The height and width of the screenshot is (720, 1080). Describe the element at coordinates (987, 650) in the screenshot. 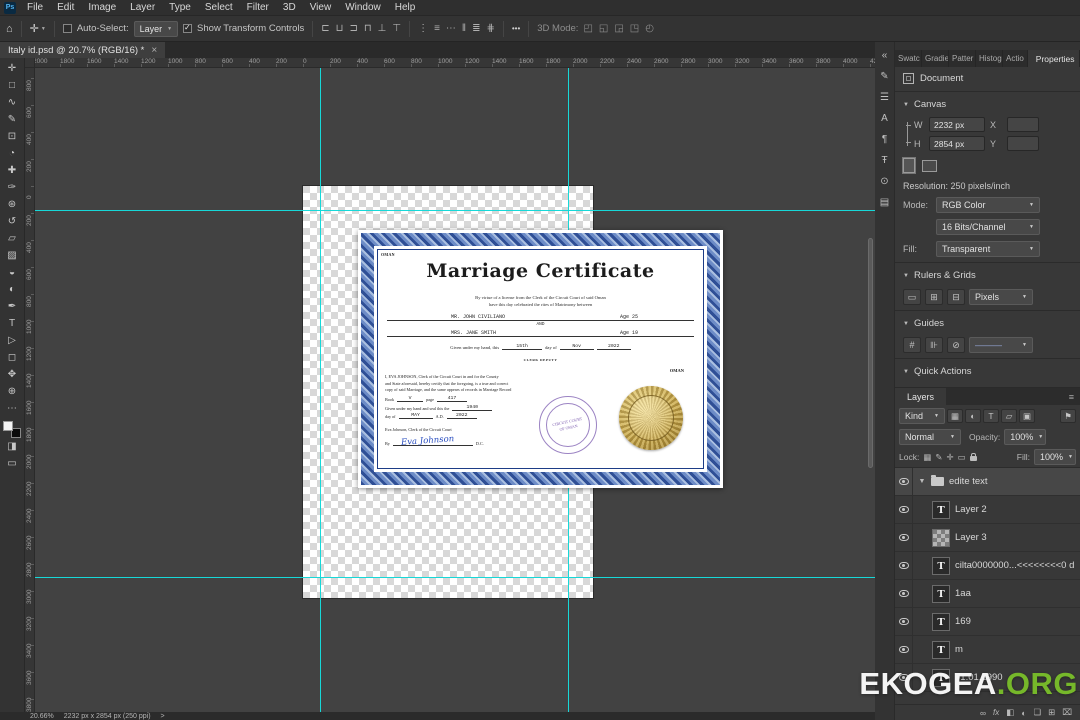

I see `layer-row: Tm` at that location.